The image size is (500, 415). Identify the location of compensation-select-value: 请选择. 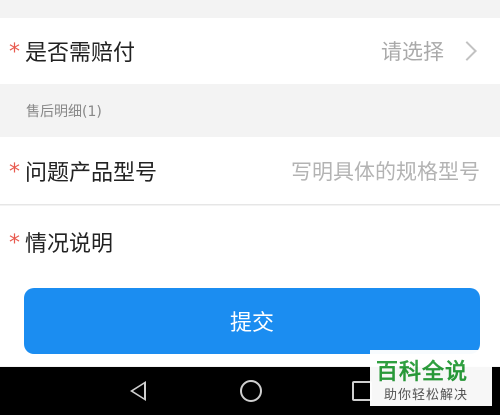
(412, 51).